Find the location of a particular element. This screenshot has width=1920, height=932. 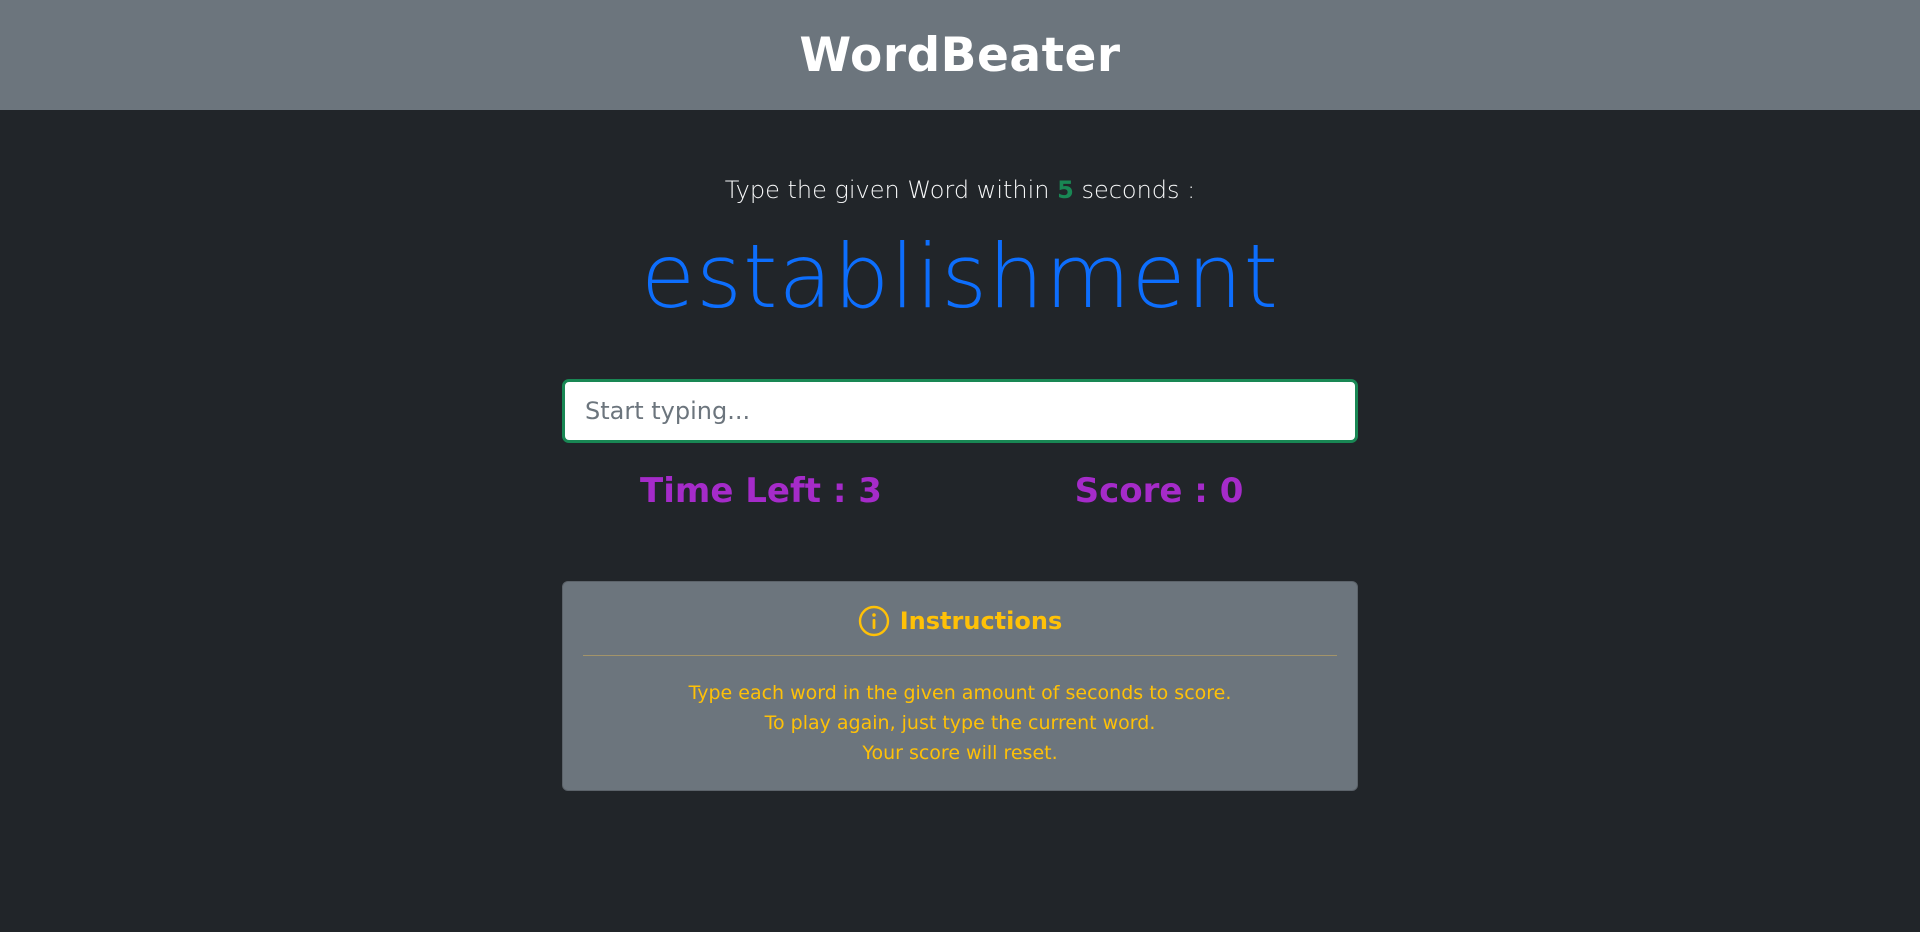

instructions-title: Instructions is located at coordinates (981, 621).